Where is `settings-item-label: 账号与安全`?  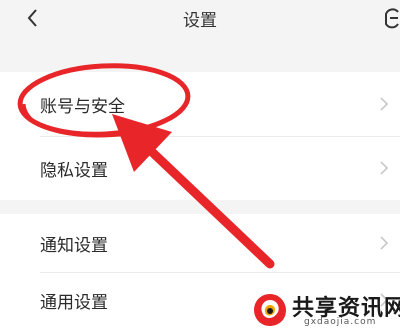
settings-item-label: 账号与安全 is located at coordinates (82, 107).